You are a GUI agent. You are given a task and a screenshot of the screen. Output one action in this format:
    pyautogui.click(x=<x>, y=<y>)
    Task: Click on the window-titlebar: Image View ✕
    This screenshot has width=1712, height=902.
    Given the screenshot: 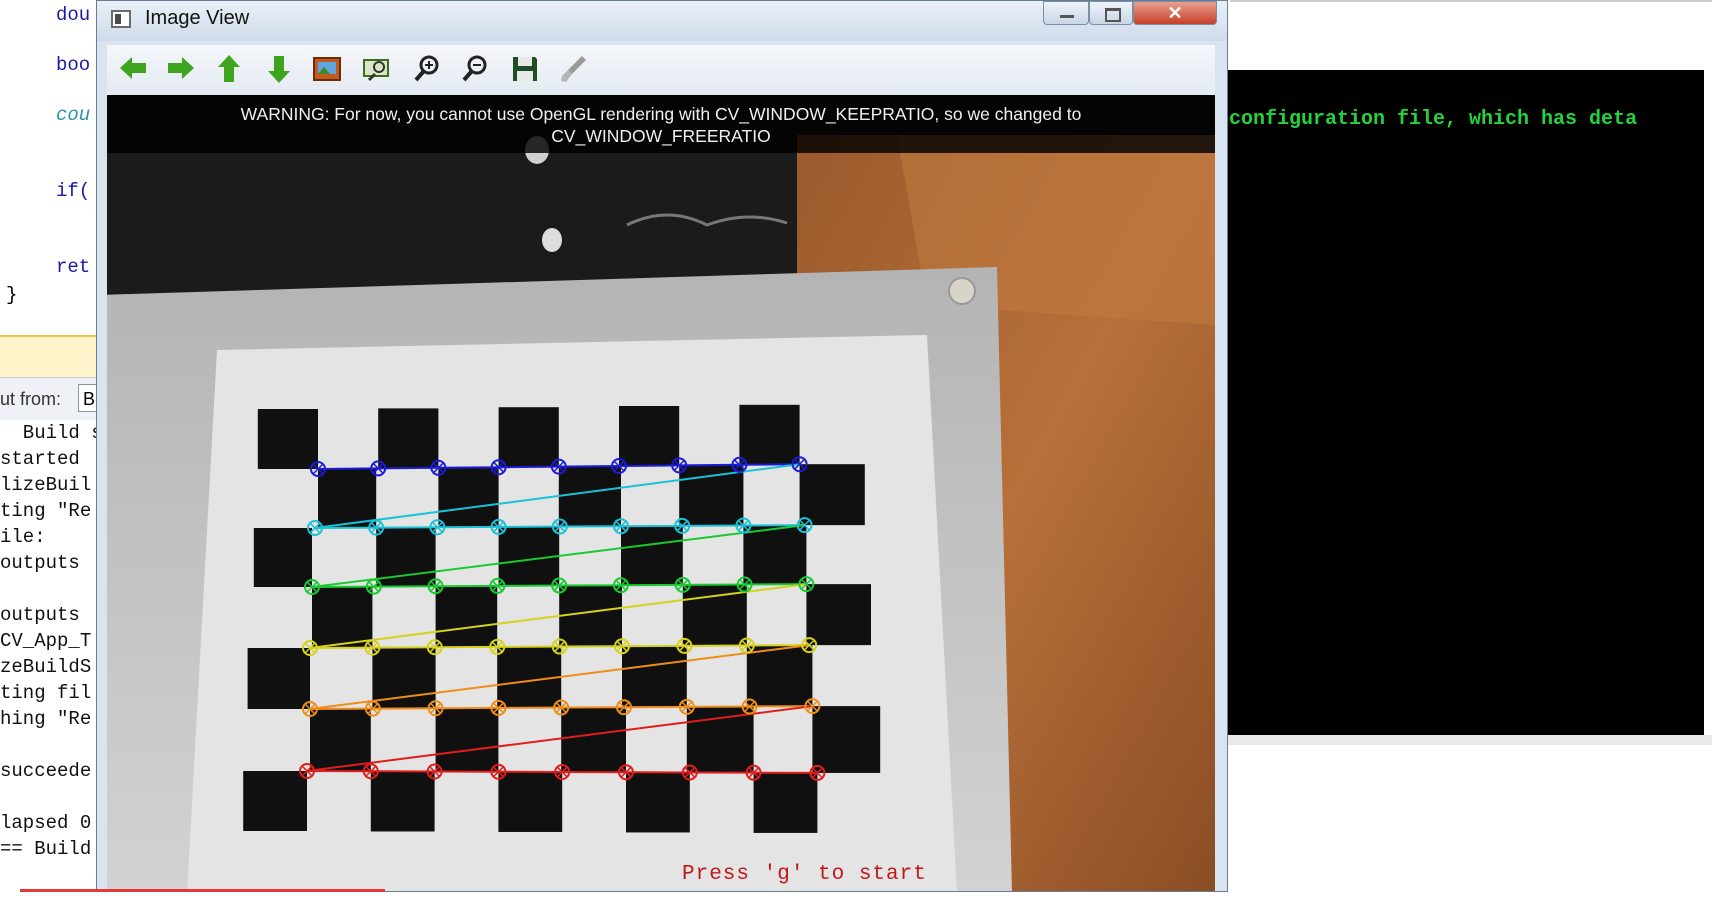 What is the action you would take?
    pyautogui.click(x=662, y=21)
    